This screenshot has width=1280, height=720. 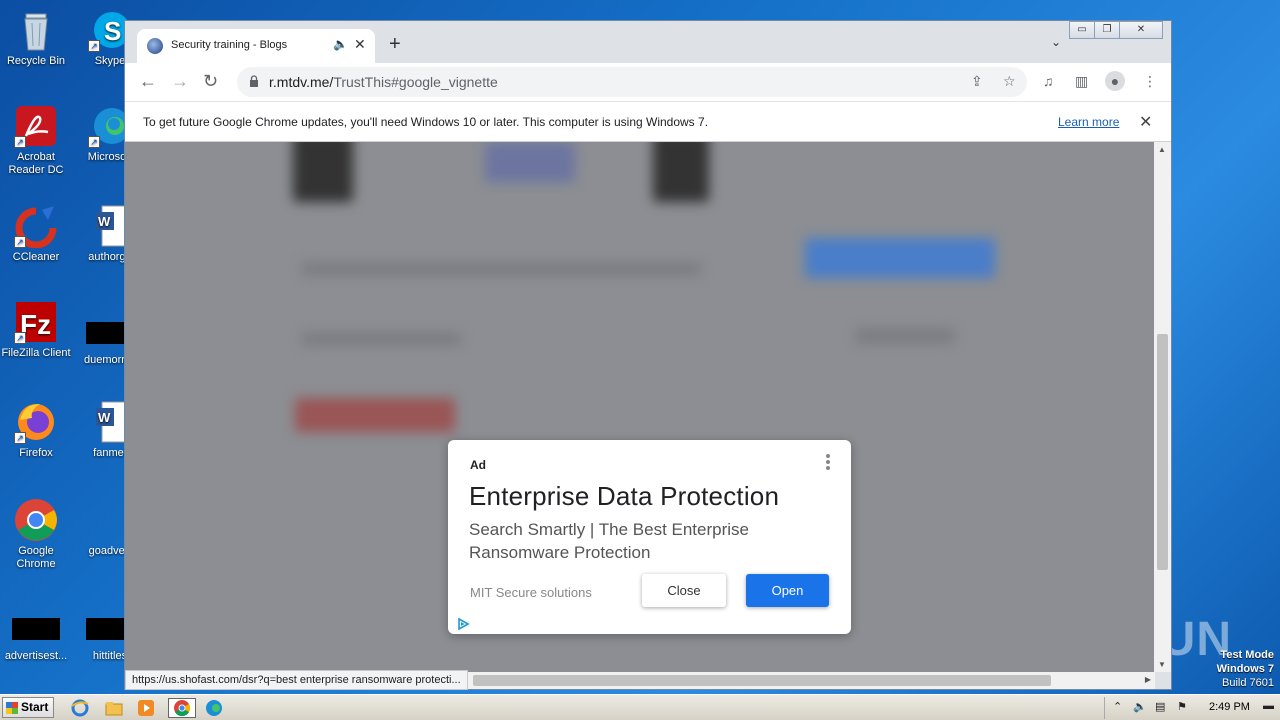 I want to click on share-icon: ⇪, so click(x=977, y=81).